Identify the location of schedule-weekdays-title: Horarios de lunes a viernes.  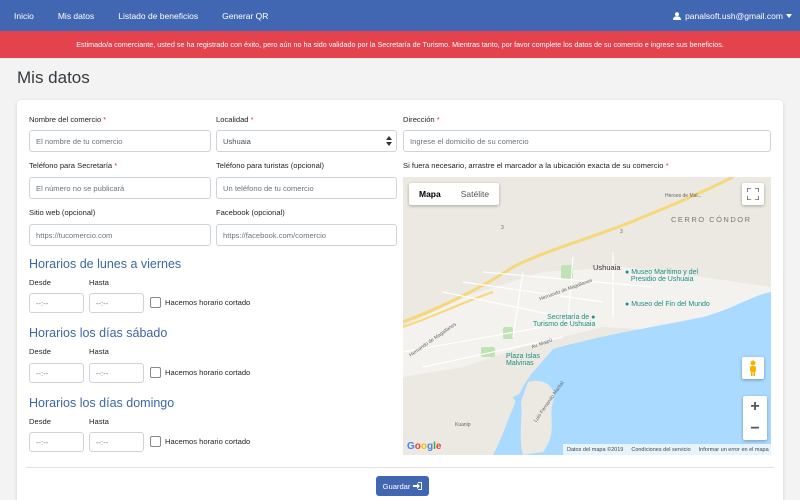
(105, 264).